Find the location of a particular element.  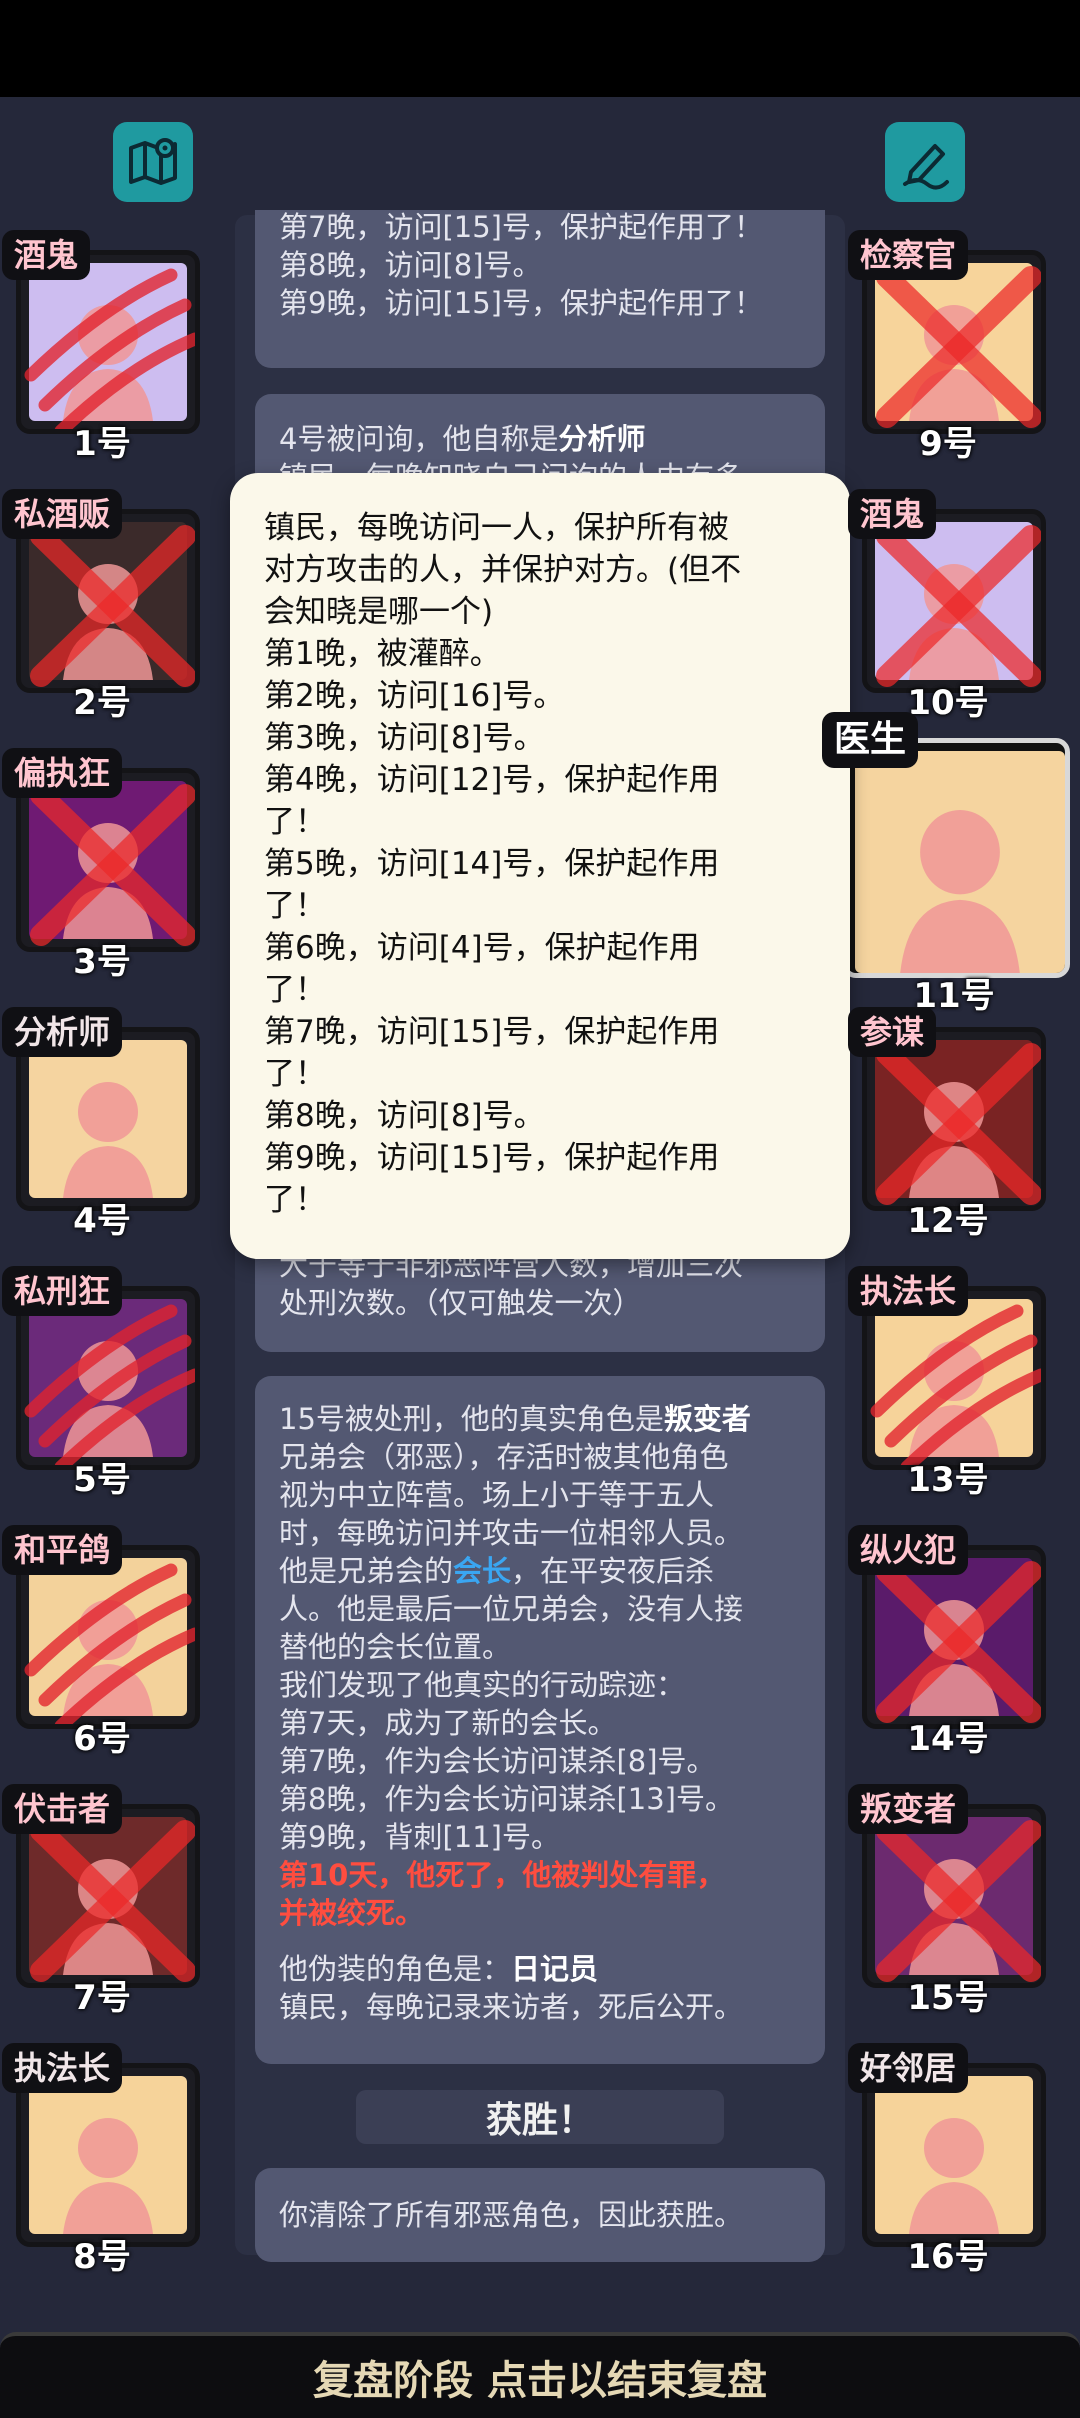

tooltip-line: 镇民，每晚访问一人，保护所有被 is located at coordinates (496, 528).